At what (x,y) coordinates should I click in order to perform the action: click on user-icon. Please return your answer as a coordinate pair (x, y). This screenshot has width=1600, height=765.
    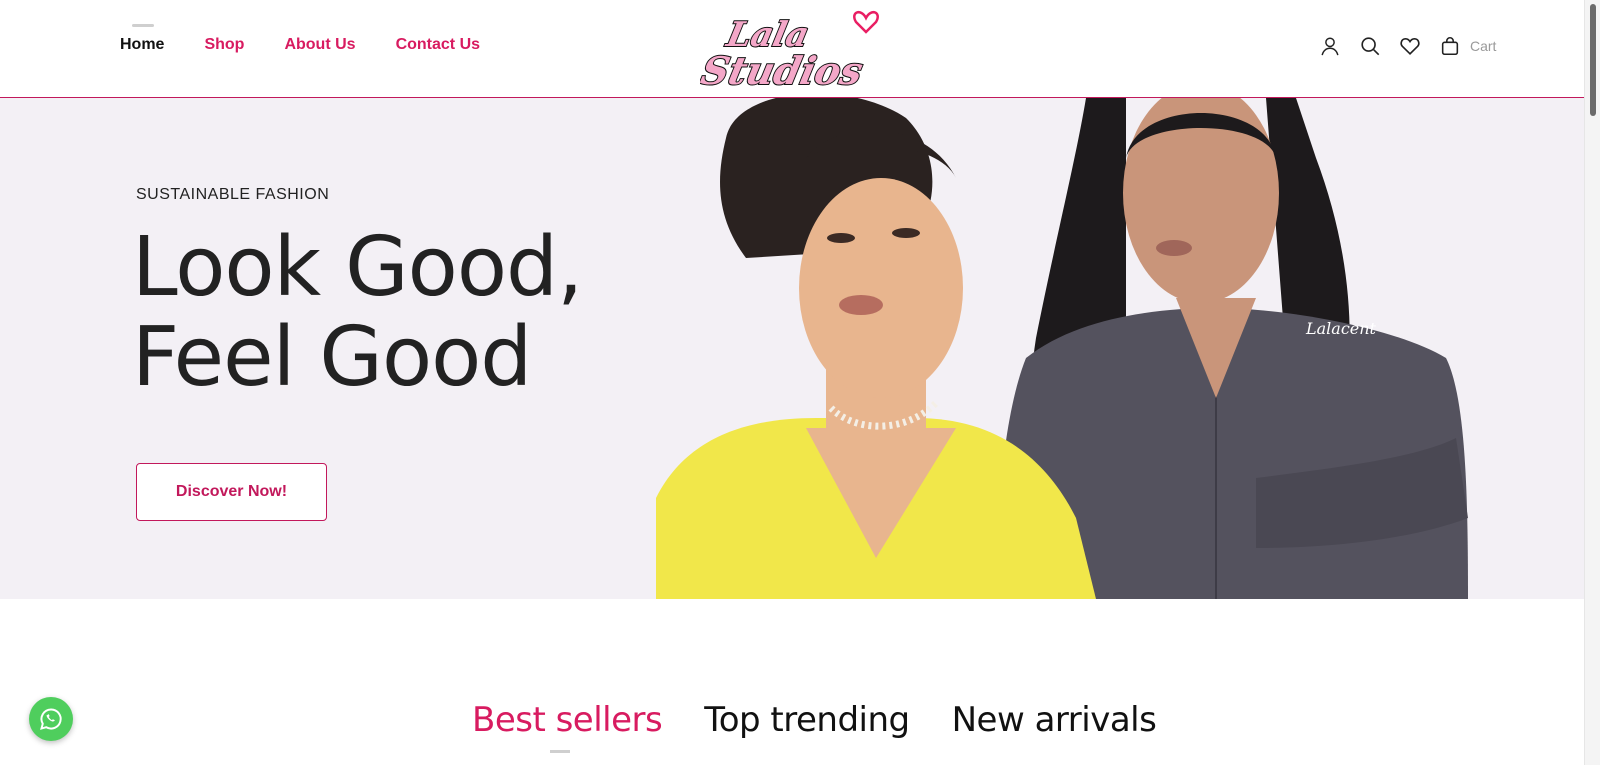
    Looking at the image, I should click on (1330, 46).